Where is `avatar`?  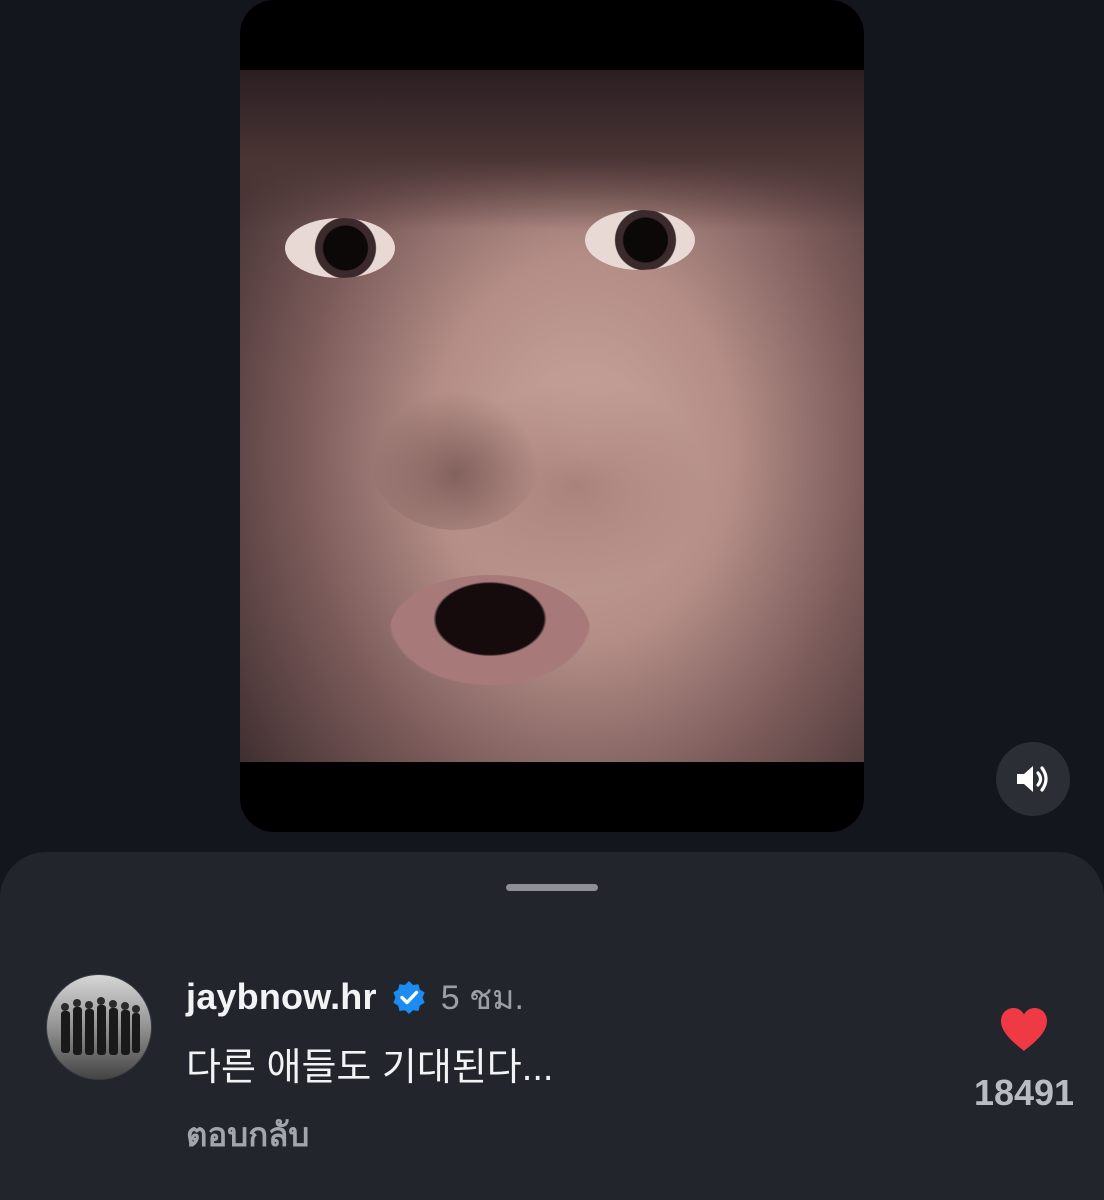
avatar is located at coordinates (99, 1027).